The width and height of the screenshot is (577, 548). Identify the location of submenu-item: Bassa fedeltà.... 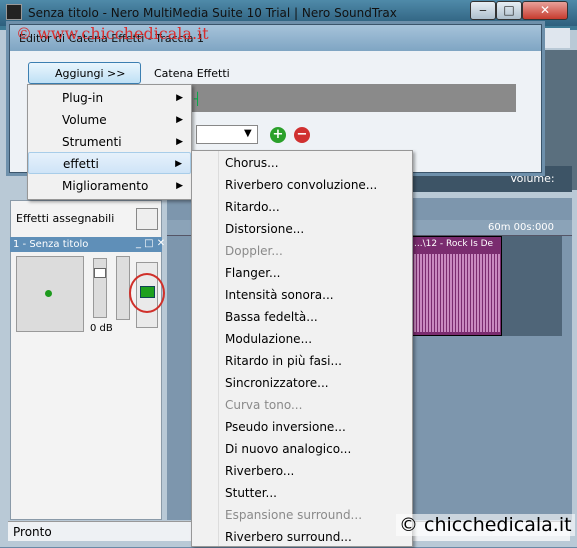
(271, 317).